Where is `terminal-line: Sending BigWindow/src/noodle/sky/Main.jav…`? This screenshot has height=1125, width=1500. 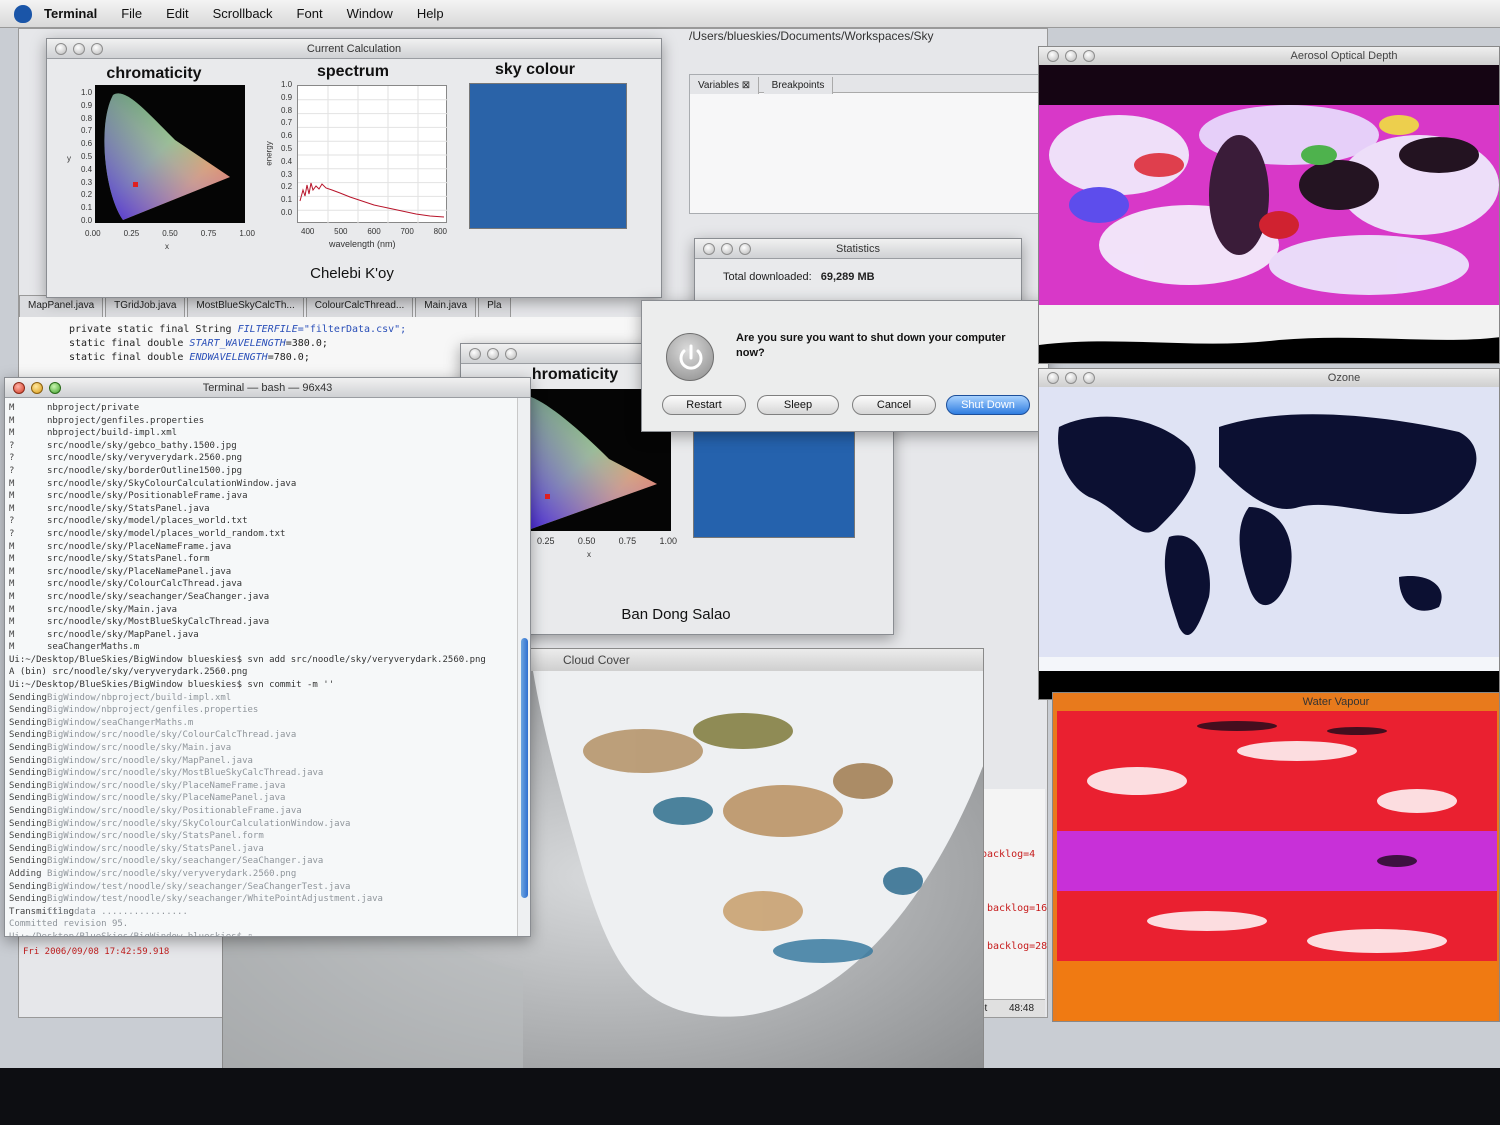 terminal-line: Sending BigWindow/src/noodle/sky/Main.jav… is located at coordinates (263, 748).